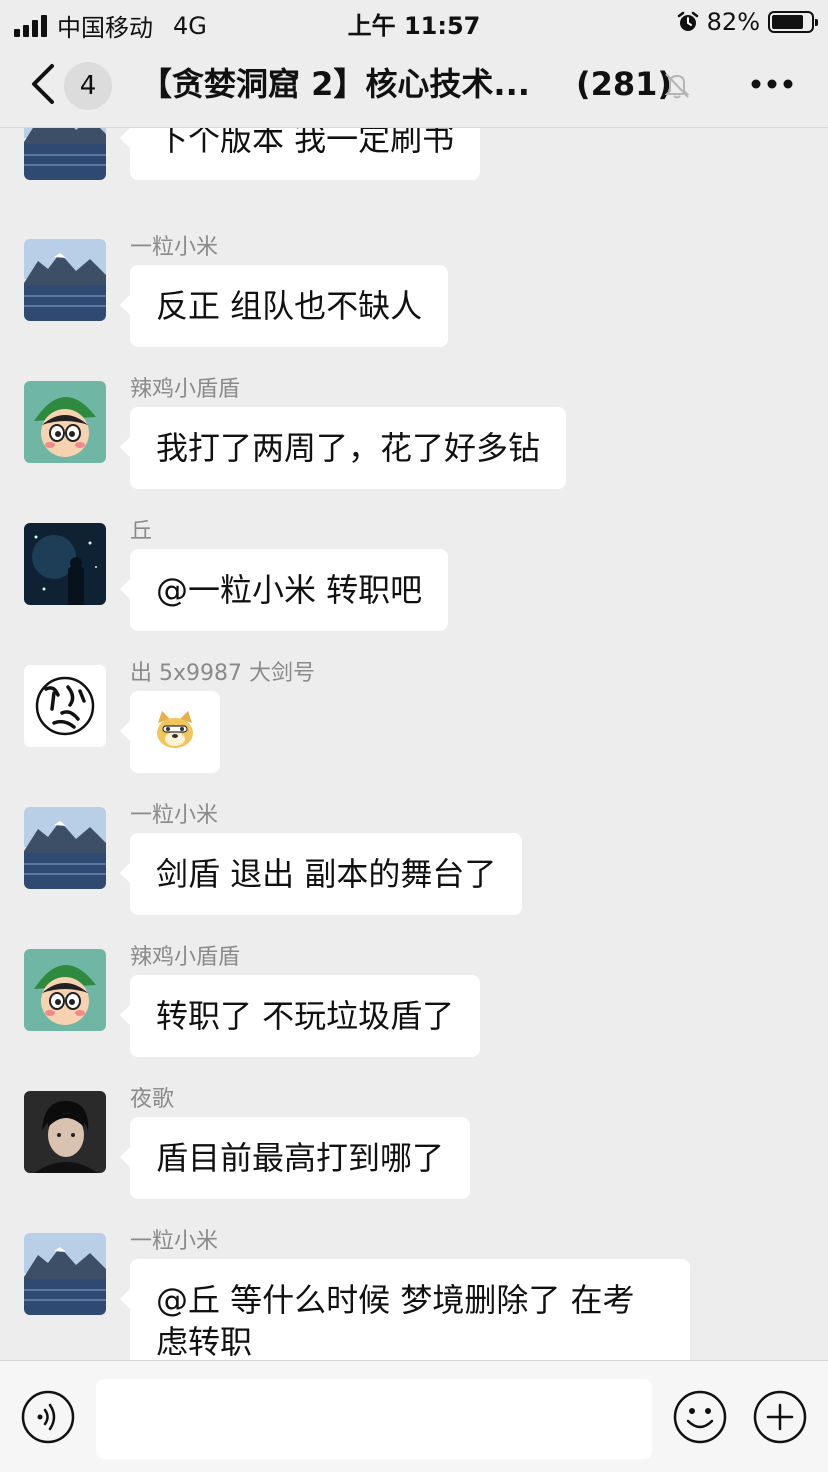 The height and width of the screenshot is (1472, 828). I want to click on voice-button, so click(48, 1417).